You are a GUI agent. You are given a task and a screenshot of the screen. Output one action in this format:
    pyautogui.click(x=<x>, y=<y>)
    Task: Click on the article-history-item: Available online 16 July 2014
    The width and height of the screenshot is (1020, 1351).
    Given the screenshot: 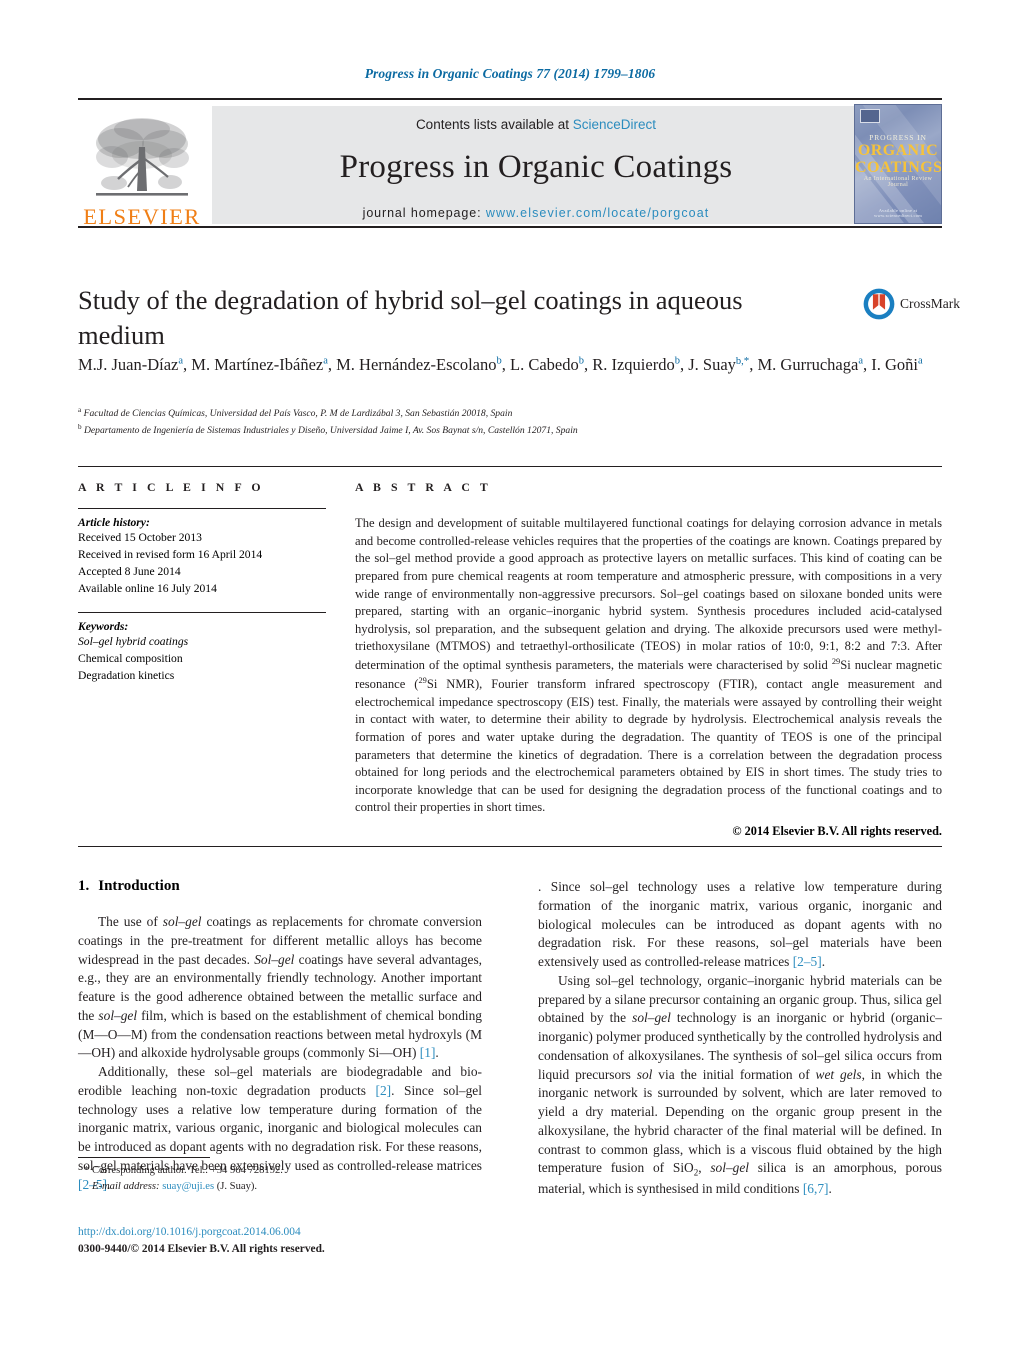 What is the action you would take?
    pyautogui.click(x=147, y=589)
    